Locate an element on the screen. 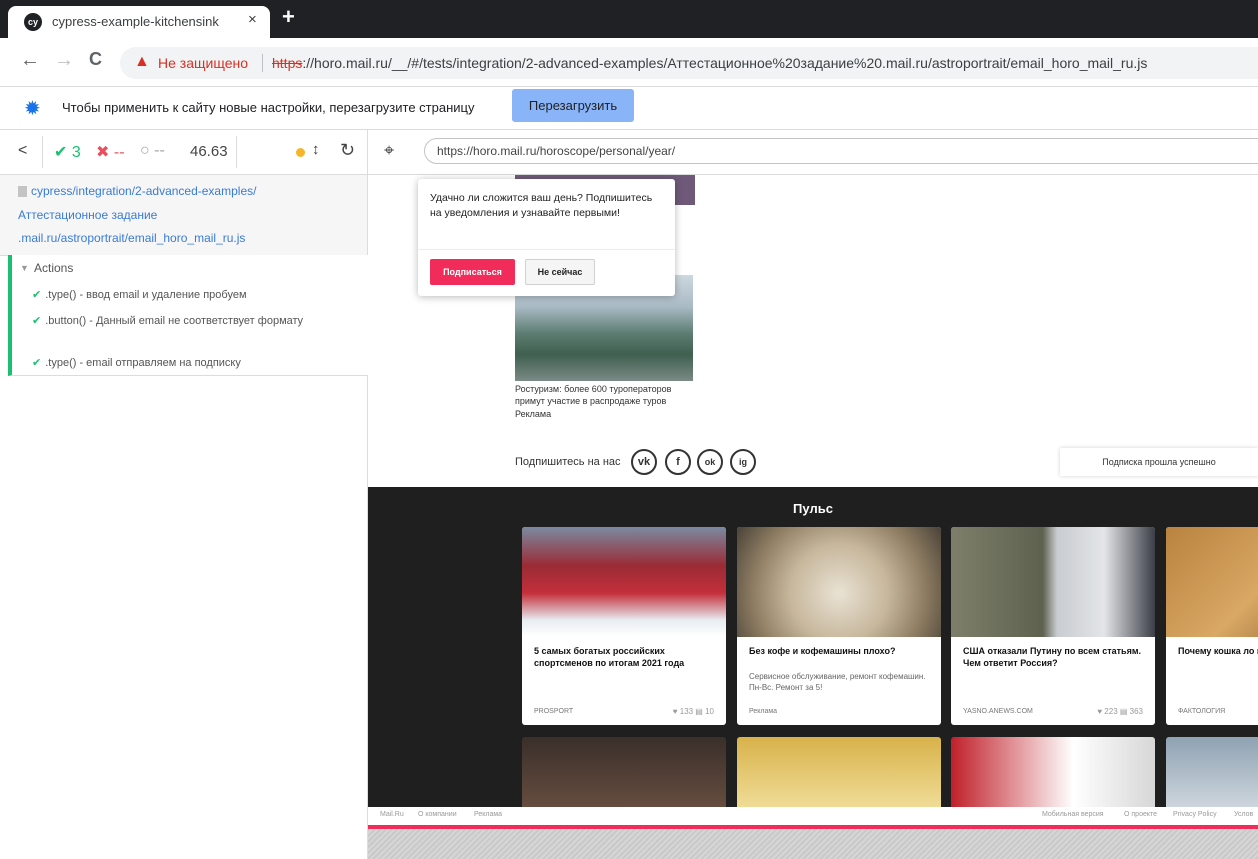 The image size is (1258, 859). vk-icon: vk is located at coordinates (644, 462).